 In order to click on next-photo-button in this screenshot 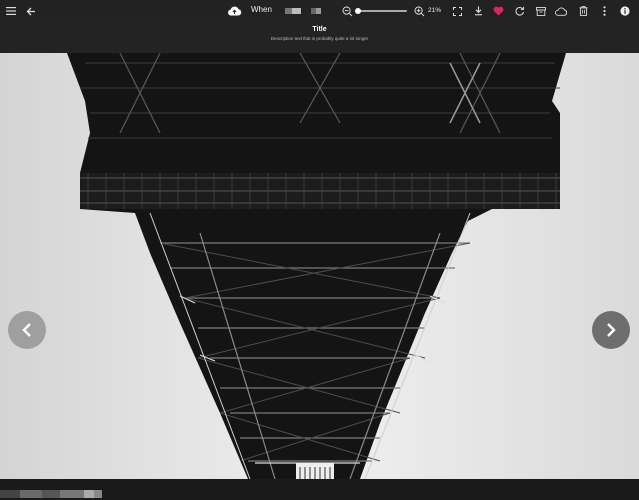, I will do `click(611, 330)`.